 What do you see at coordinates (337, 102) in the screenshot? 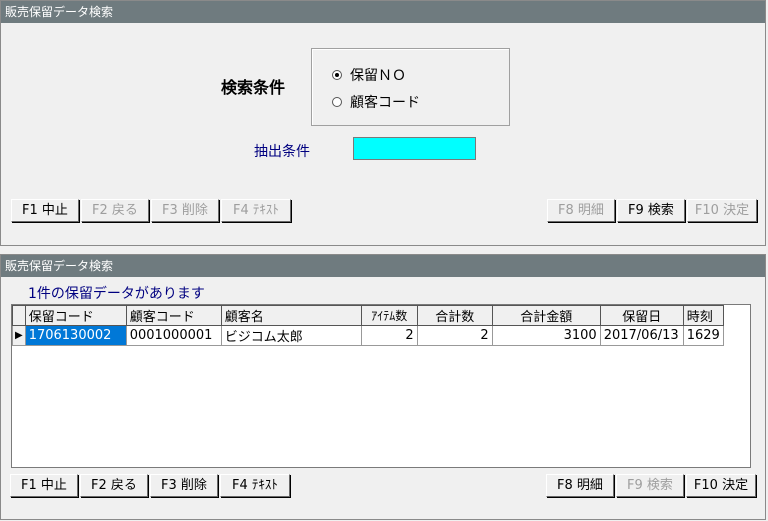
I see `radio-unselected-icon` at bounding box center [337, 102].